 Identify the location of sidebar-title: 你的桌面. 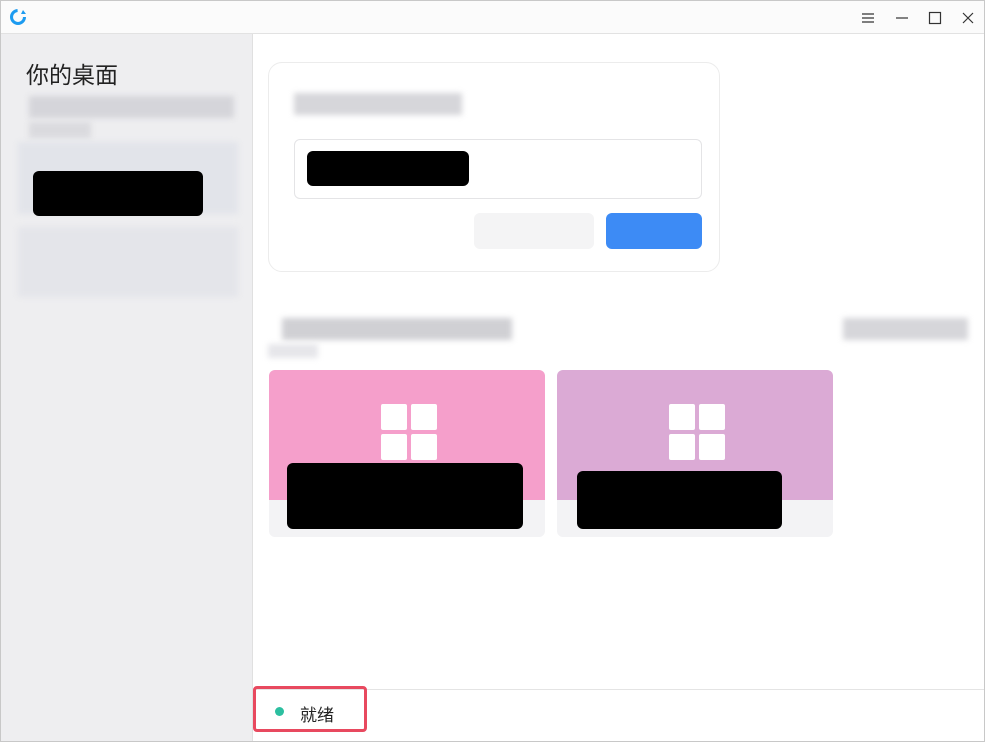
(72, 76).